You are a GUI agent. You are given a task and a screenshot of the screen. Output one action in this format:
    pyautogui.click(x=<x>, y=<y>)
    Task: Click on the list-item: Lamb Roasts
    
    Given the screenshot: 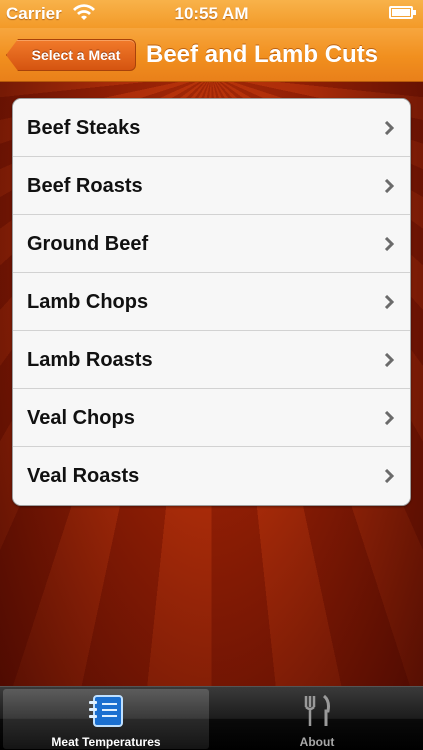 What is the action you would take?
    pyautogui.click(x=211, y=360)
    